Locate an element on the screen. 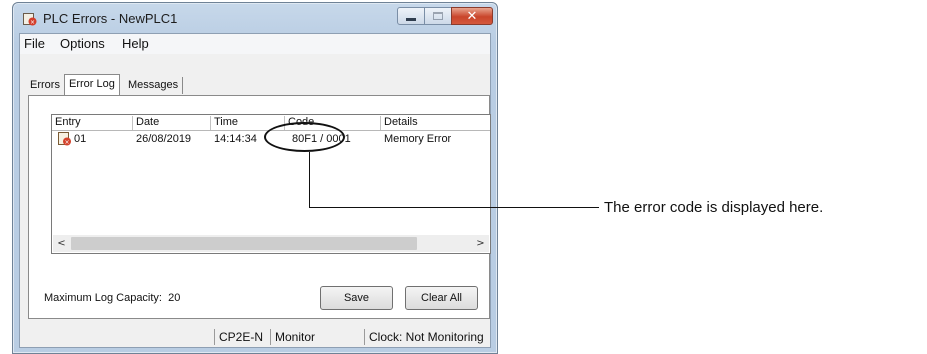  minimize-button is located at coordinates (411, 16).